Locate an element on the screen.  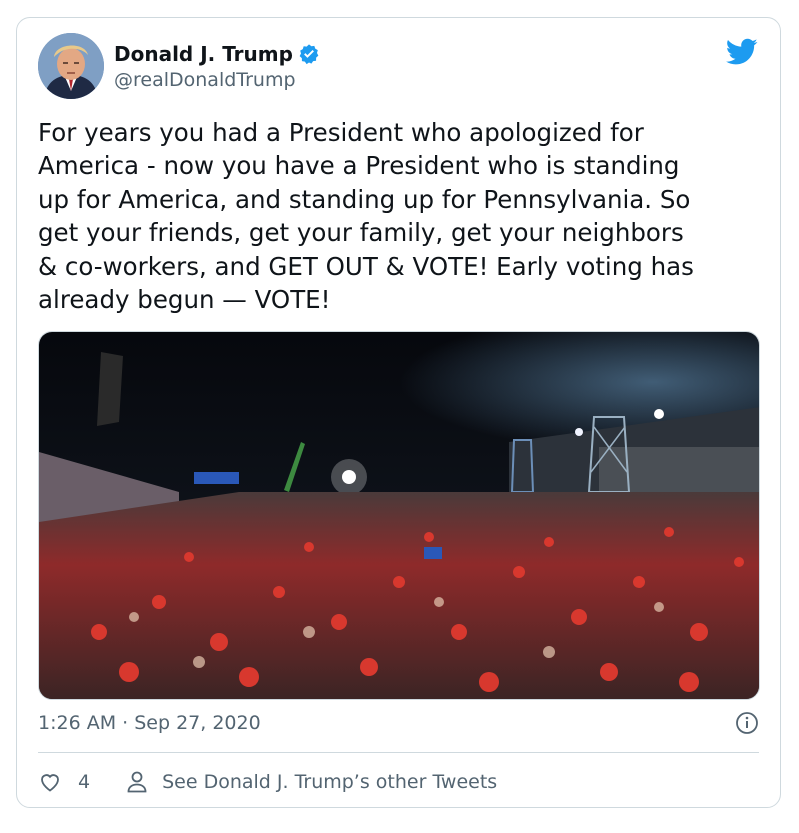
author-name-row: Donald J. Trump is located at coordinates (217, 54).